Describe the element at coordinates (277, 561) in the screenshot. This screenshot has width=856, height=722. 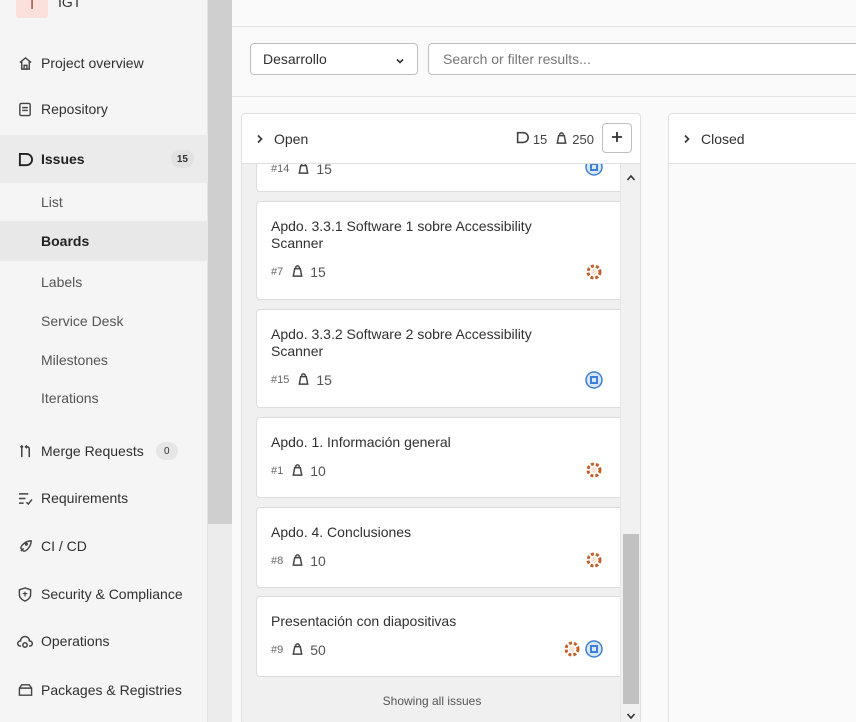
I see `issue-number: #8` at that location.